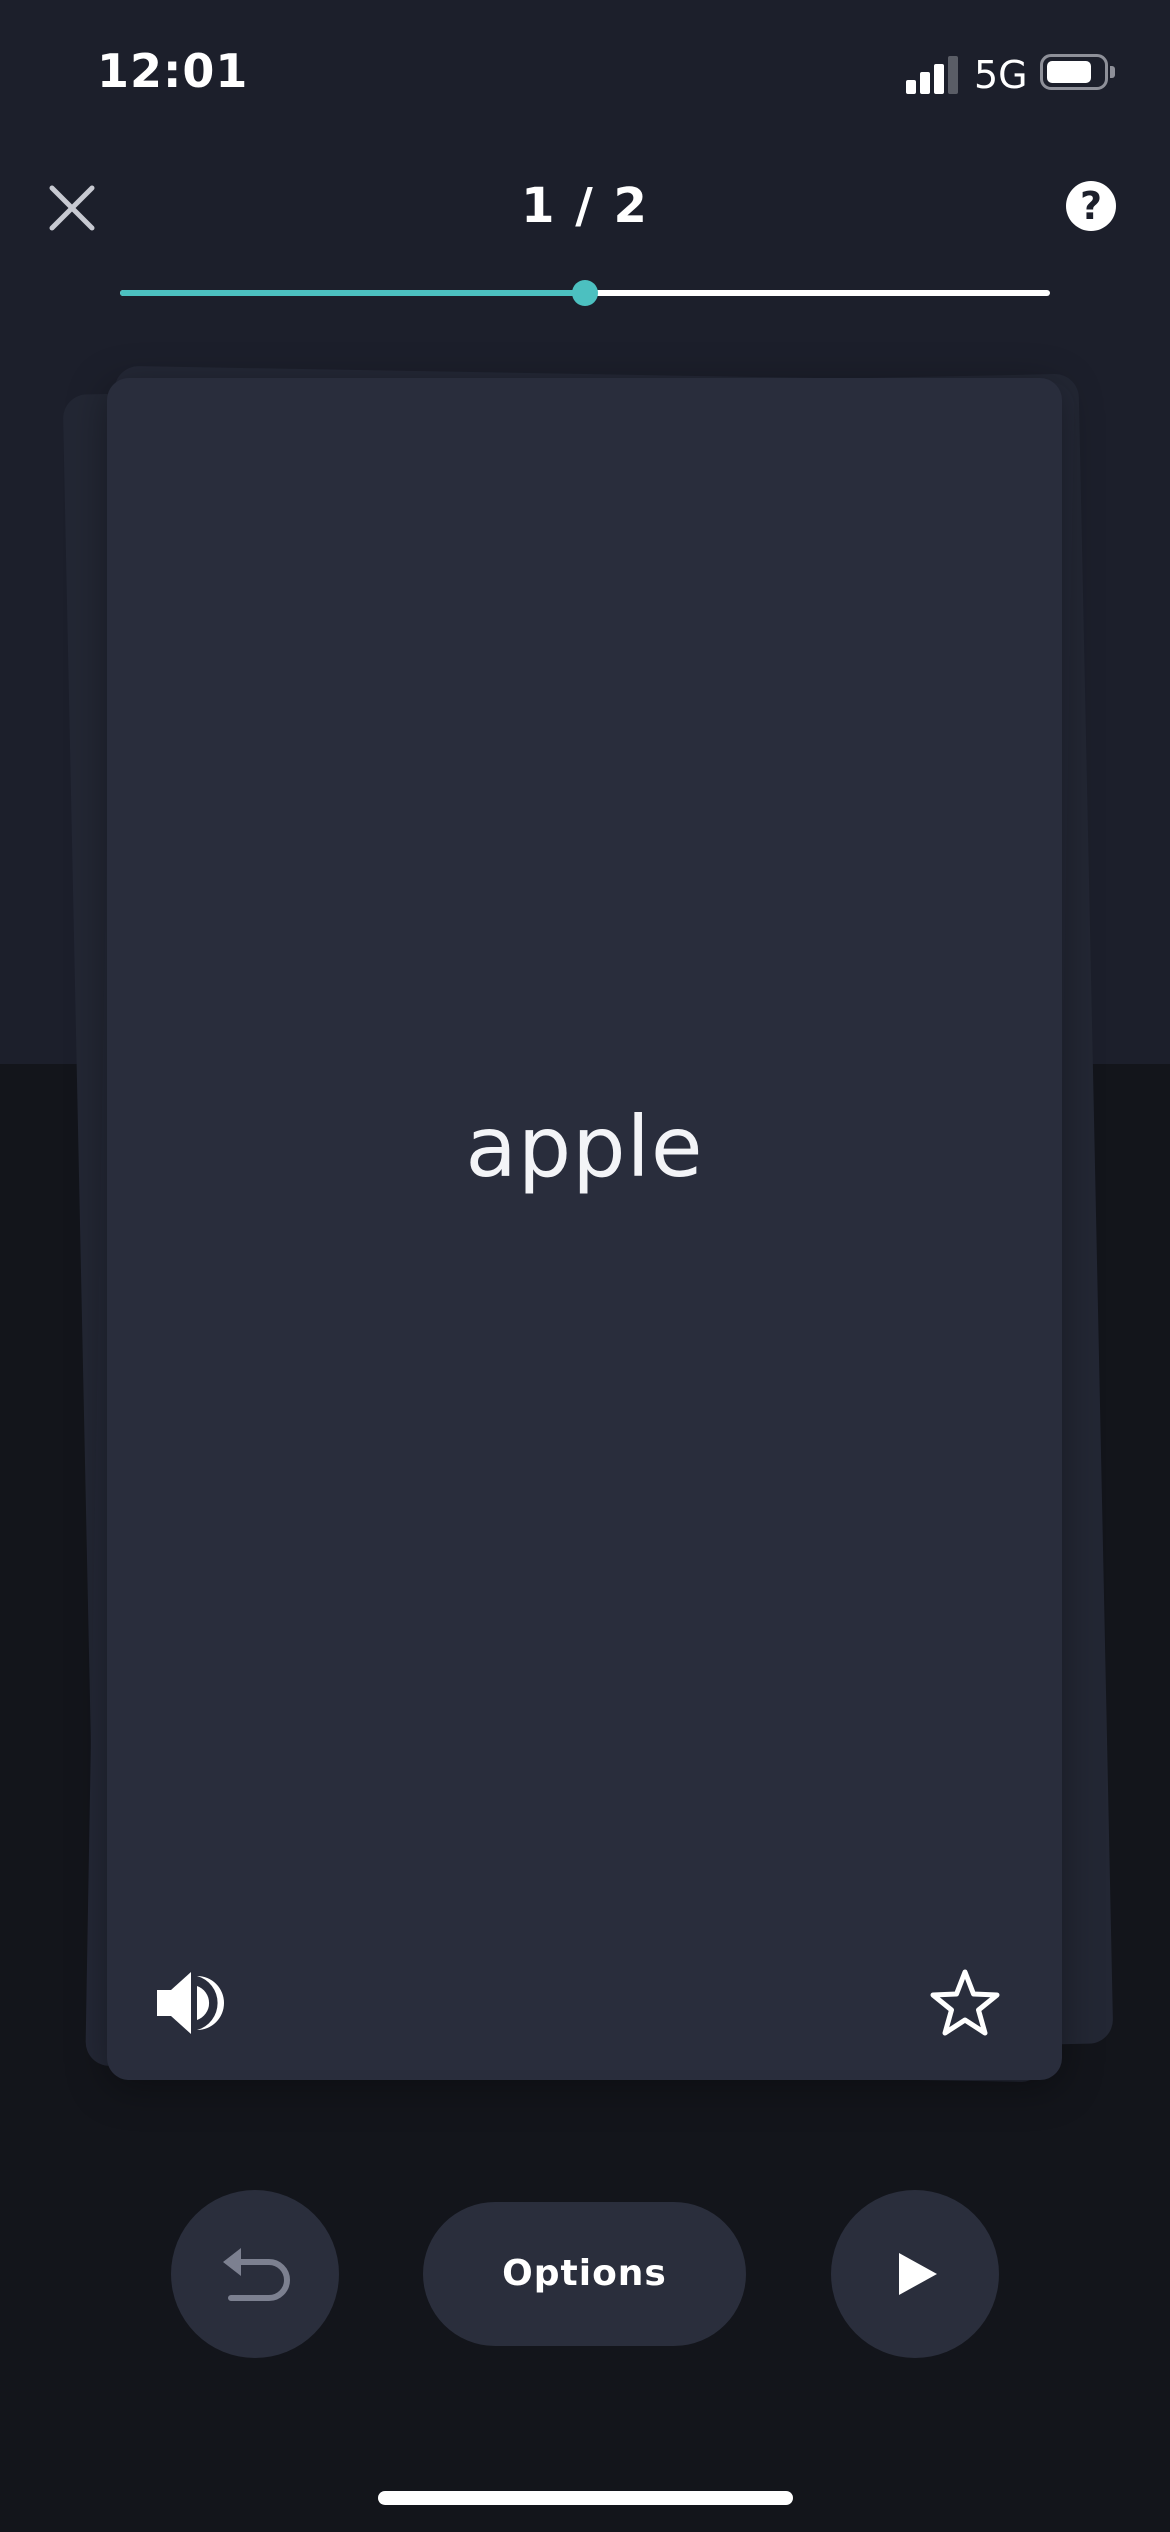 This screenshot has width=1170, height=2532. Describe the element at coordinates (1069, 72) in the screenshot. I see `battery-level` at that location.